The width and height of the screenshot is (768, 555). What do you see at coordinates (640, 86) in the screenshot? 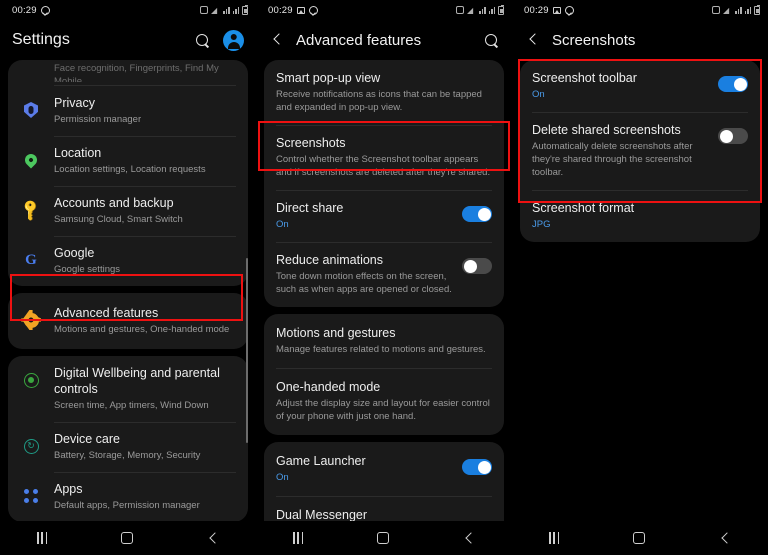
I see `list-item-screenshot-toolbar: Screenshot toolbar On` at bounding box center [640, 86].